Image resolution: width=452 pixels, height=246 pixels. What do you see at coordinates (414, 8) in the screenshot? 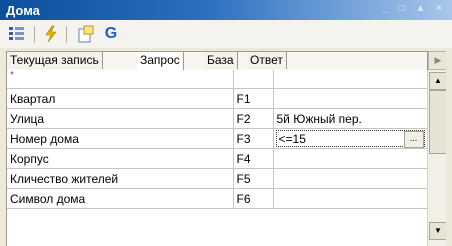
I see `window-controls: _ □ ▲ ×` at bounding box center [414, 8].